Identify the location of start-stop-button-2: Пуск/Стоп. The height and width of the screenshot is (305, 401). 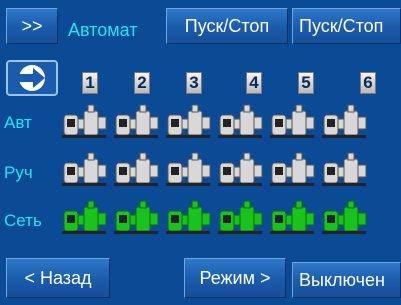
(346, 26).